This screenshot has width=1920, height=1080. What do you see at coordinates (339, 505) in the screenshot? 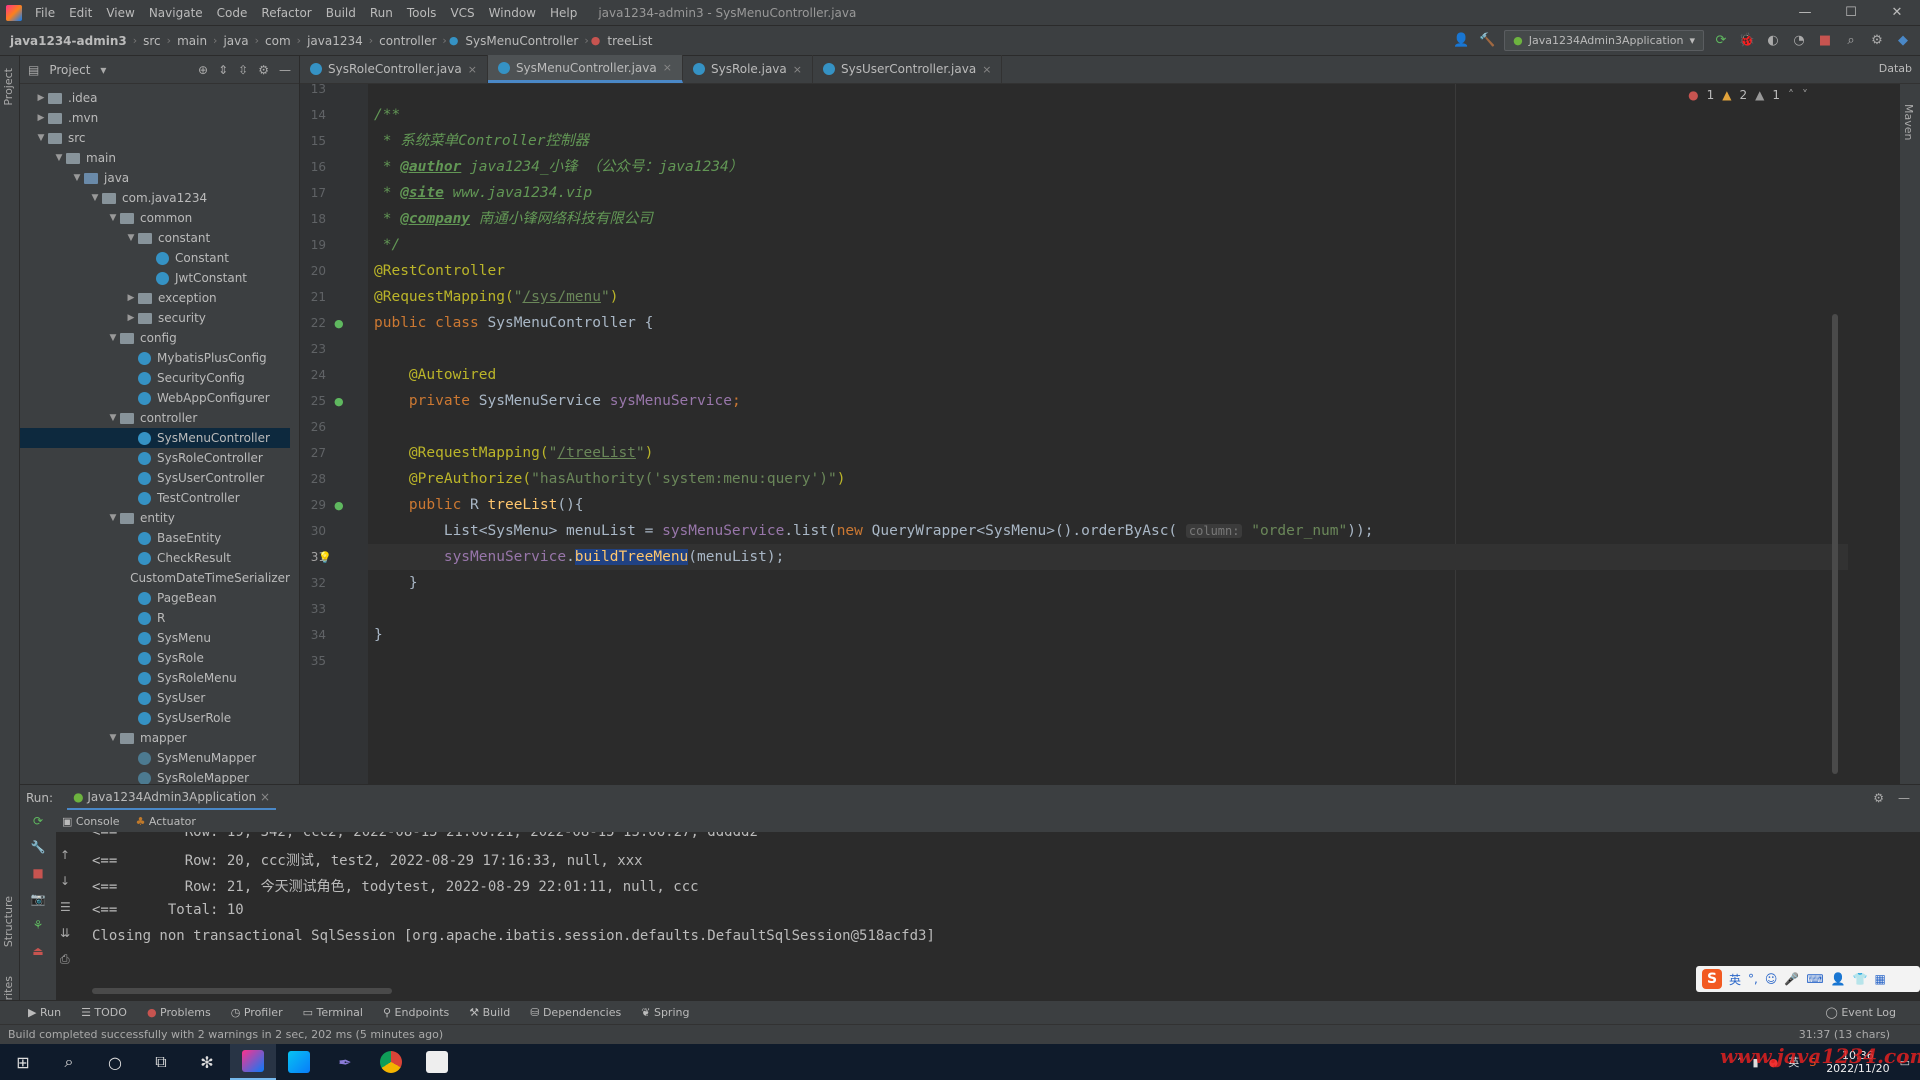
I see `endpoint-icon: ●` at bounding box center [339, 505].